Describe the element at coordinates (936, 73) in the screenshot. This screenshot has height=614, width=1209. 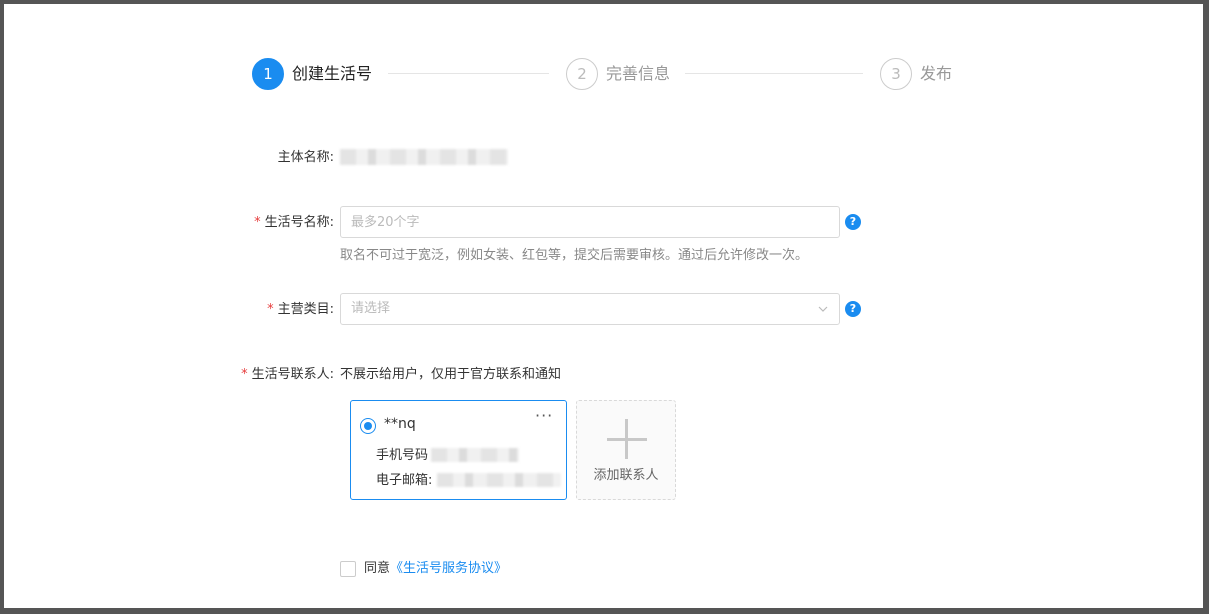
I see `step-3-label: 发布` at that location.